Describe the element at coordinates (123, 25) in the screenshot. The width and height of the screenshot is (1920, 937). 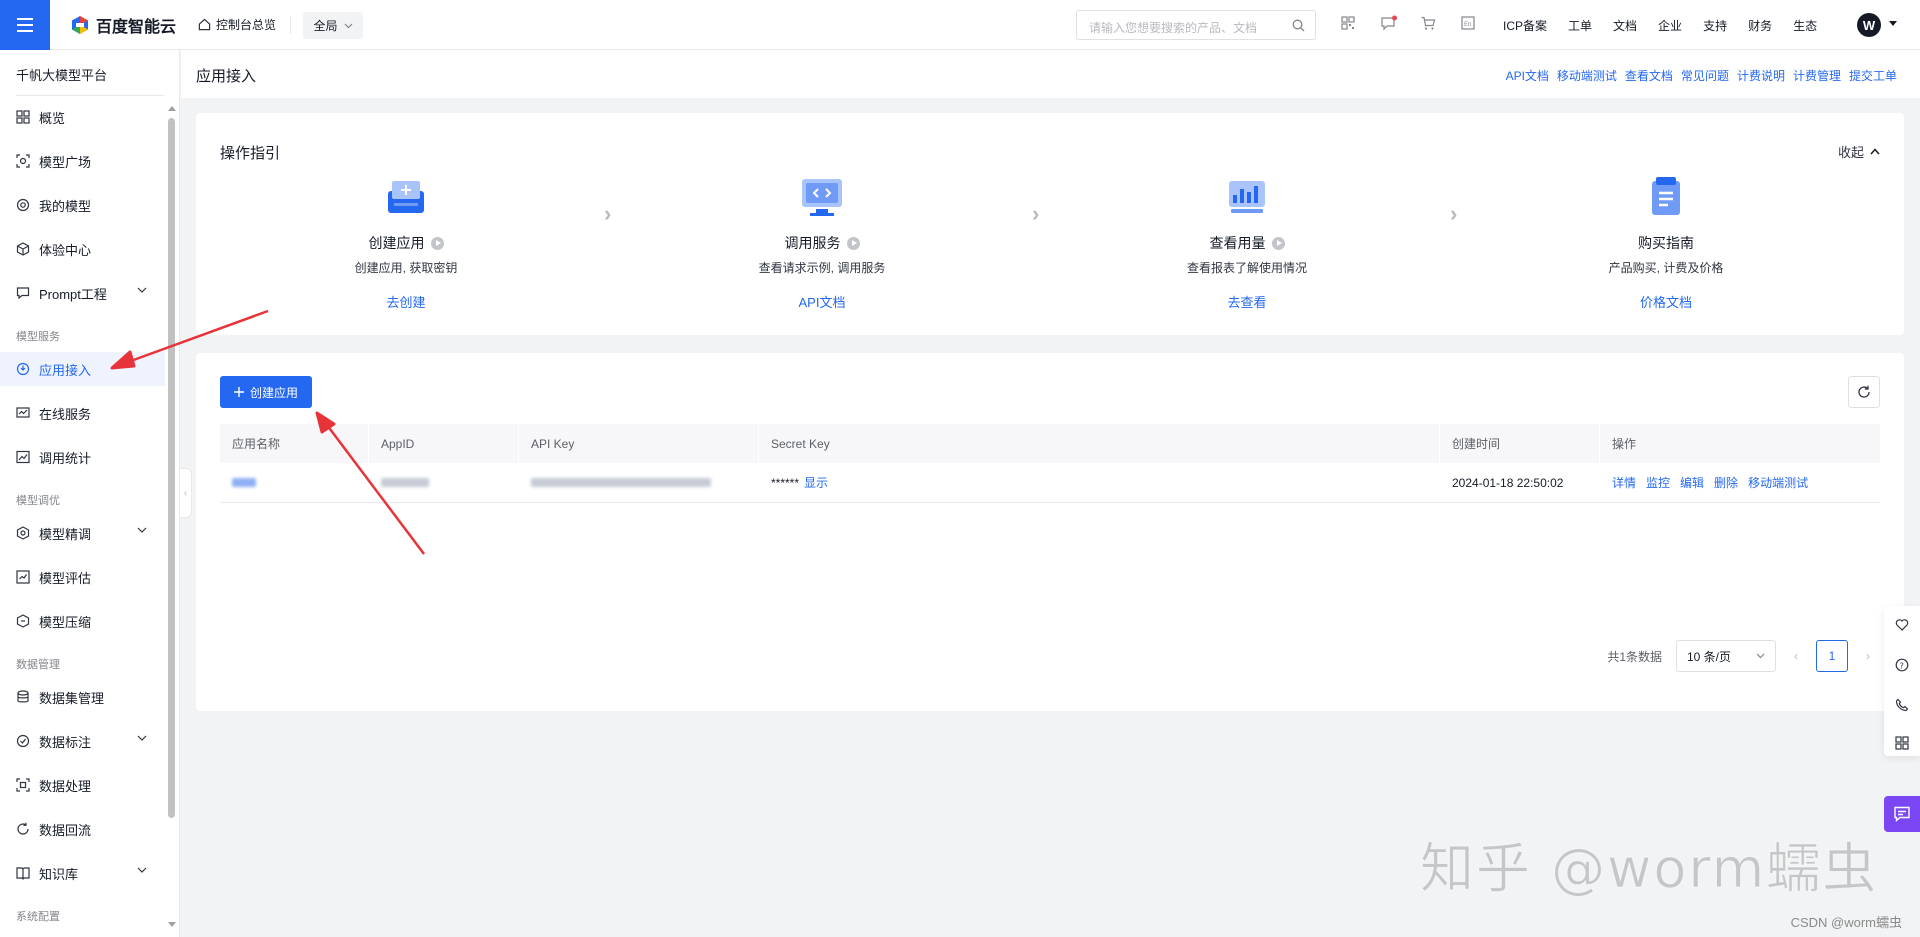
I see `baidu-cloud-logo: 百度智能云` at that location.